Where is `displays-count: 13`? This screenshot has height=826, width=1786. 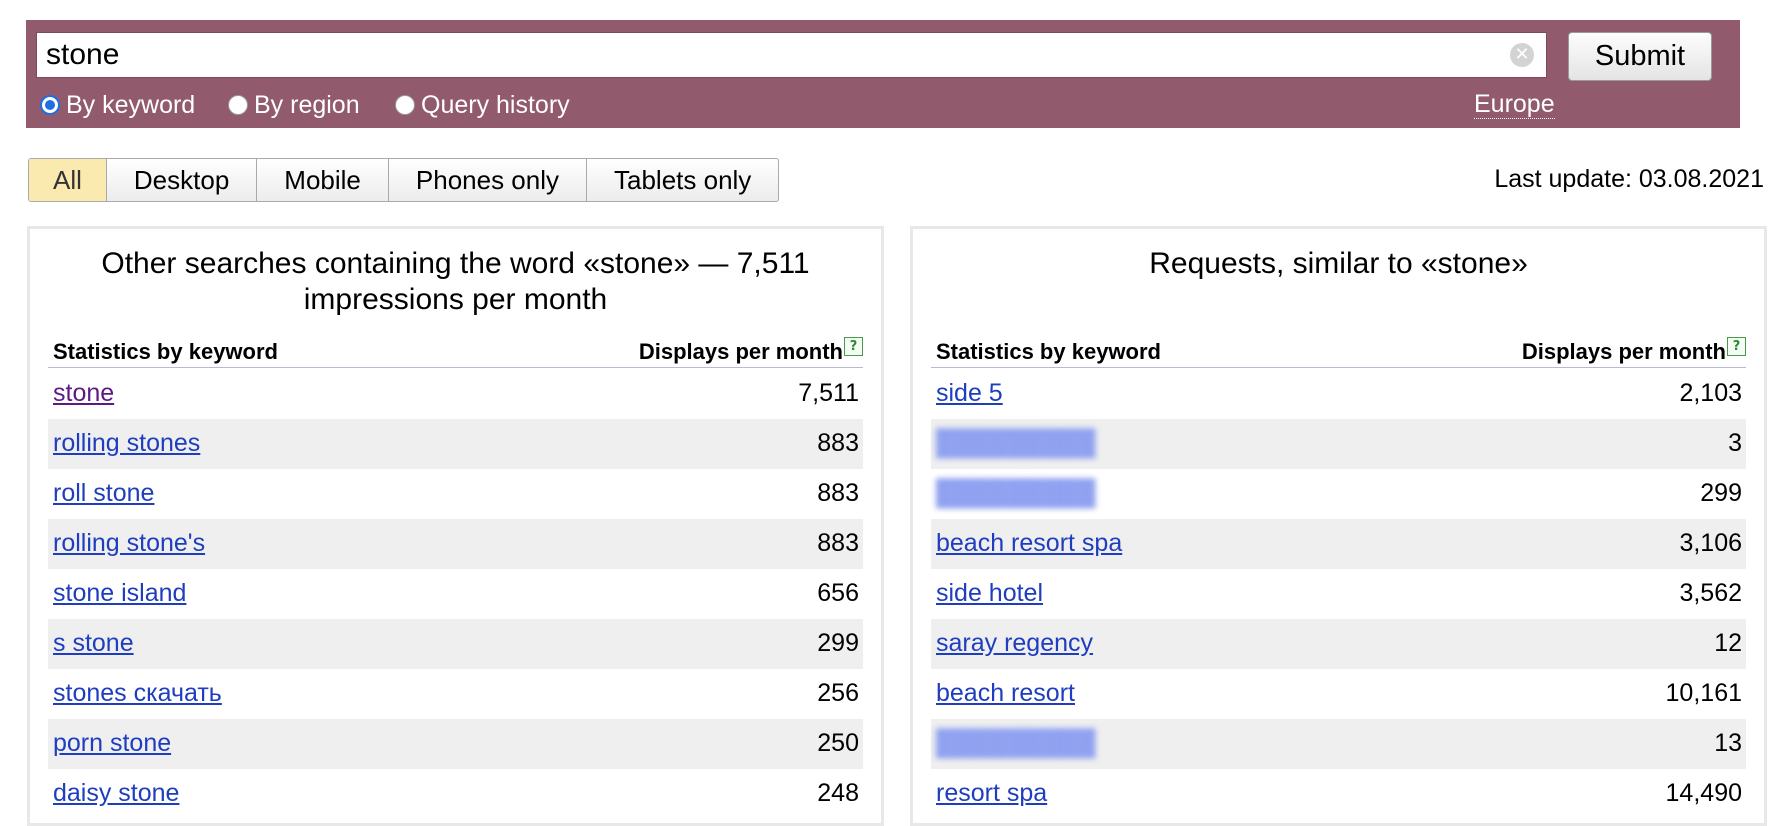 displays-count: 13 is located at coordinates (1728, 743).